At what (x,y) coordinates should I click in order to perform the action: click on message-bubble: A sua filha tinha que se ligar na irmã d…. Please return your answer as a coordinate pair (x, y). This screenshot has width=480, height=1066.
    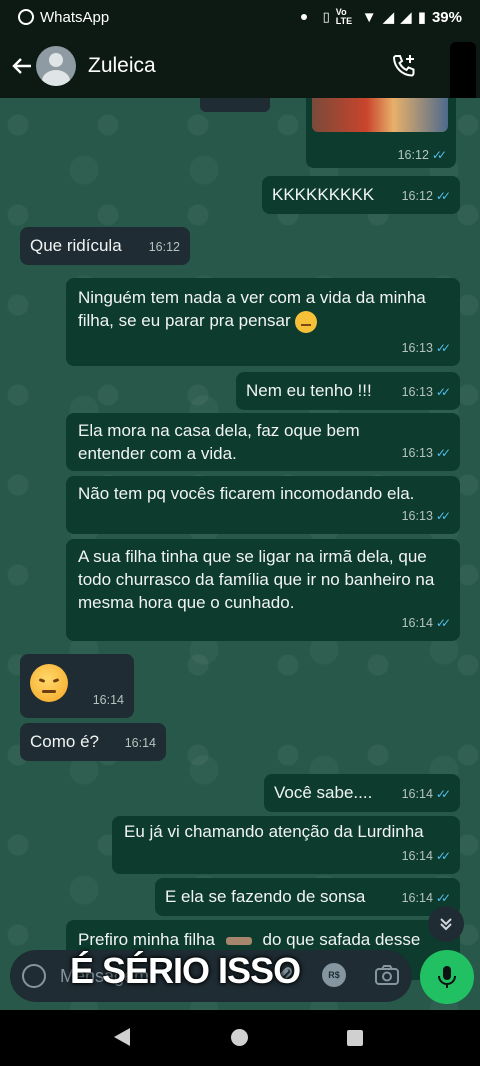
    Looking at the image, I should click on (263, 590).